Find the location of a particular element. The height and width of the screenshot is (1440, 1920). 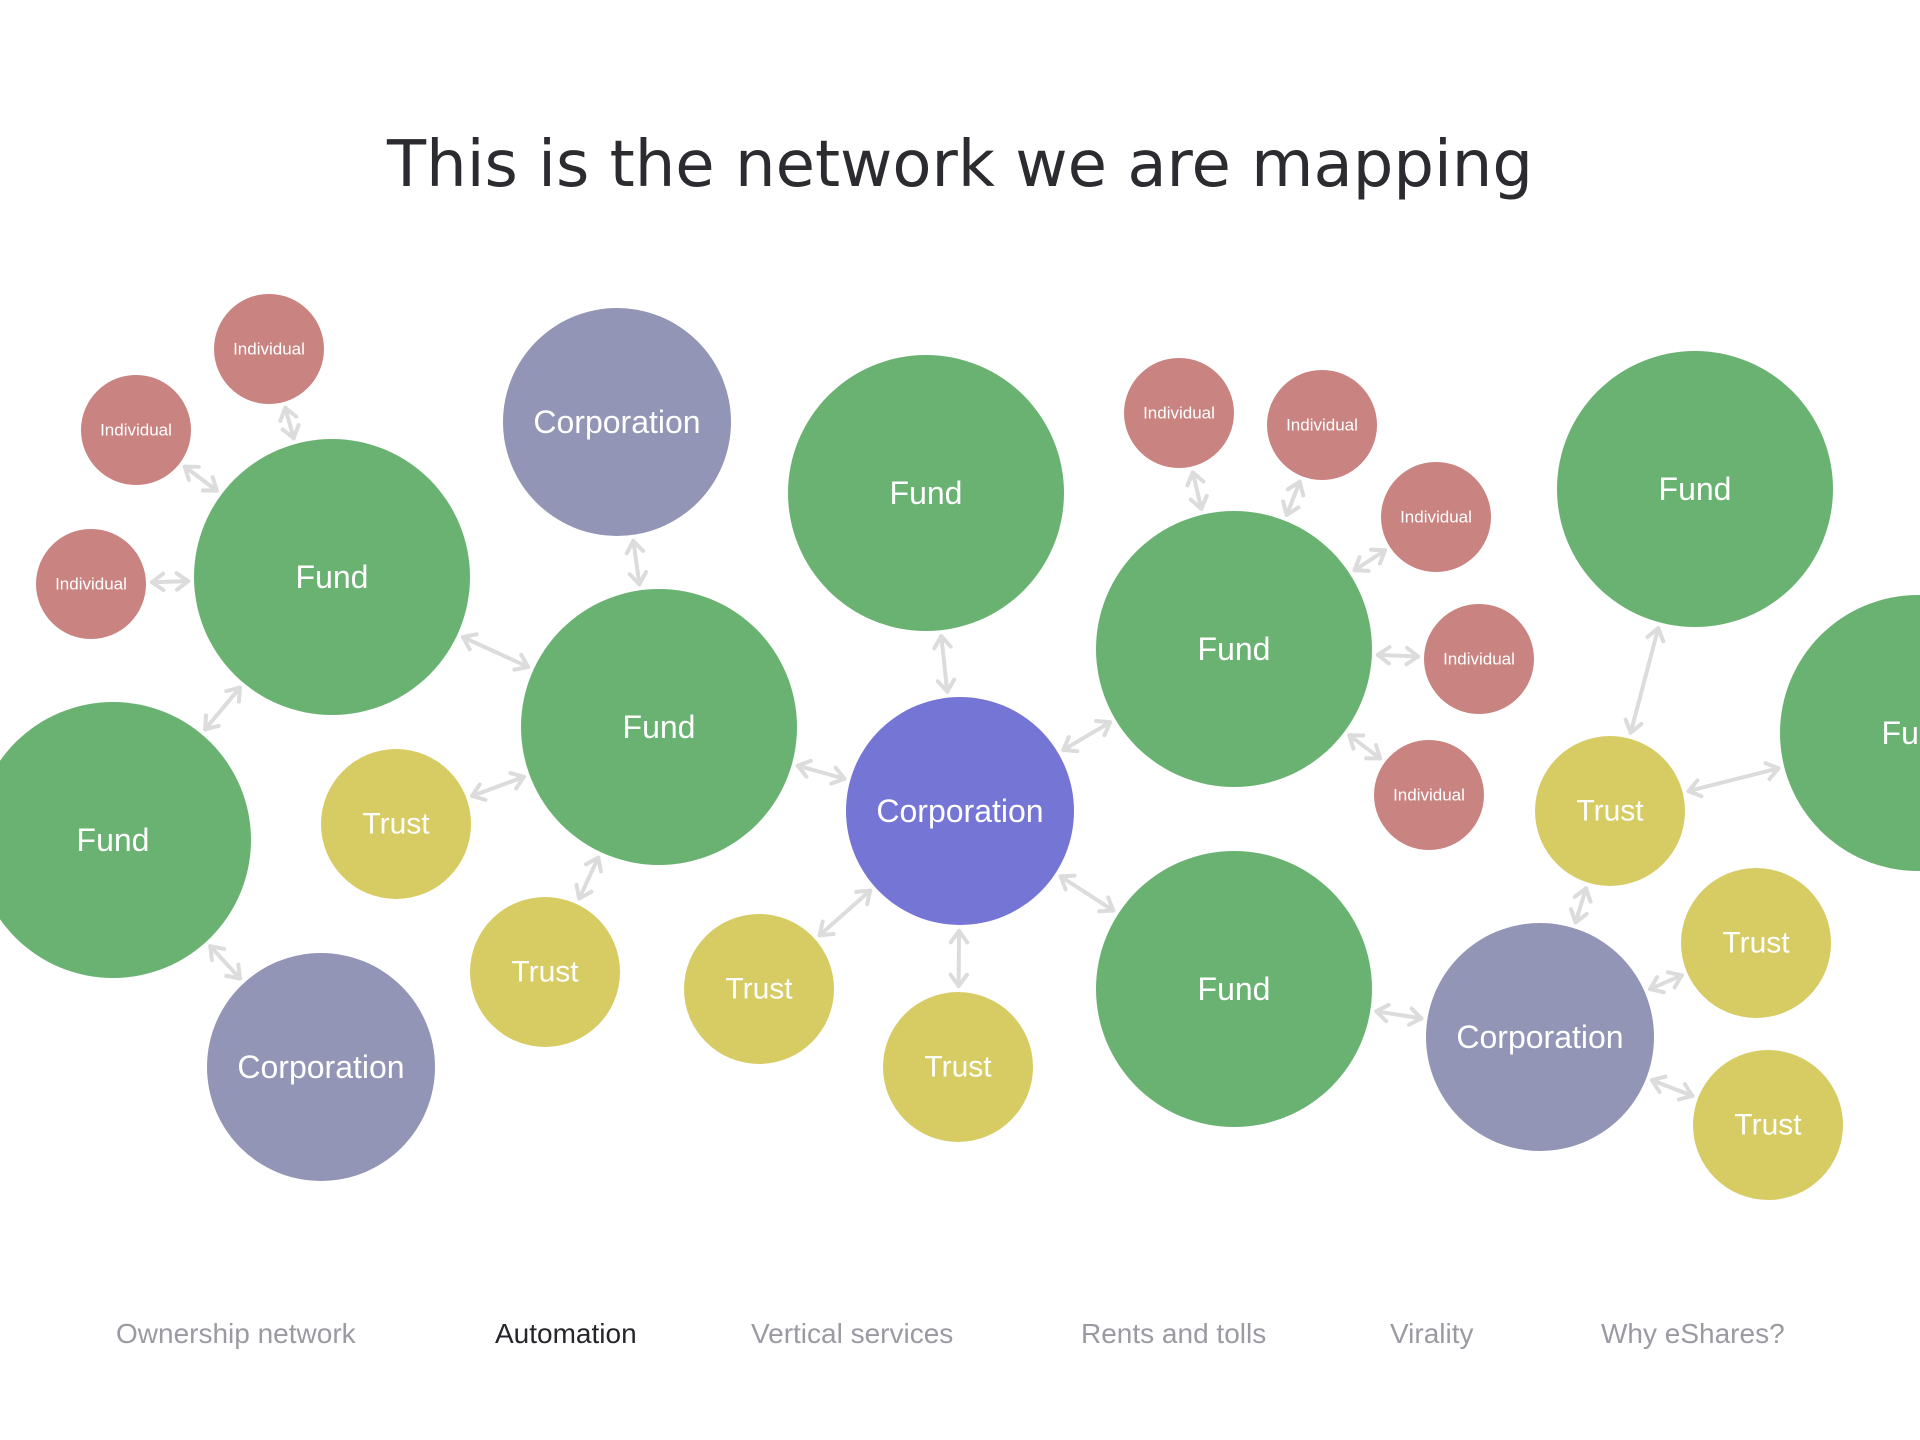

nav-item-virality: Virality is located at coordinates (1432, 1334).